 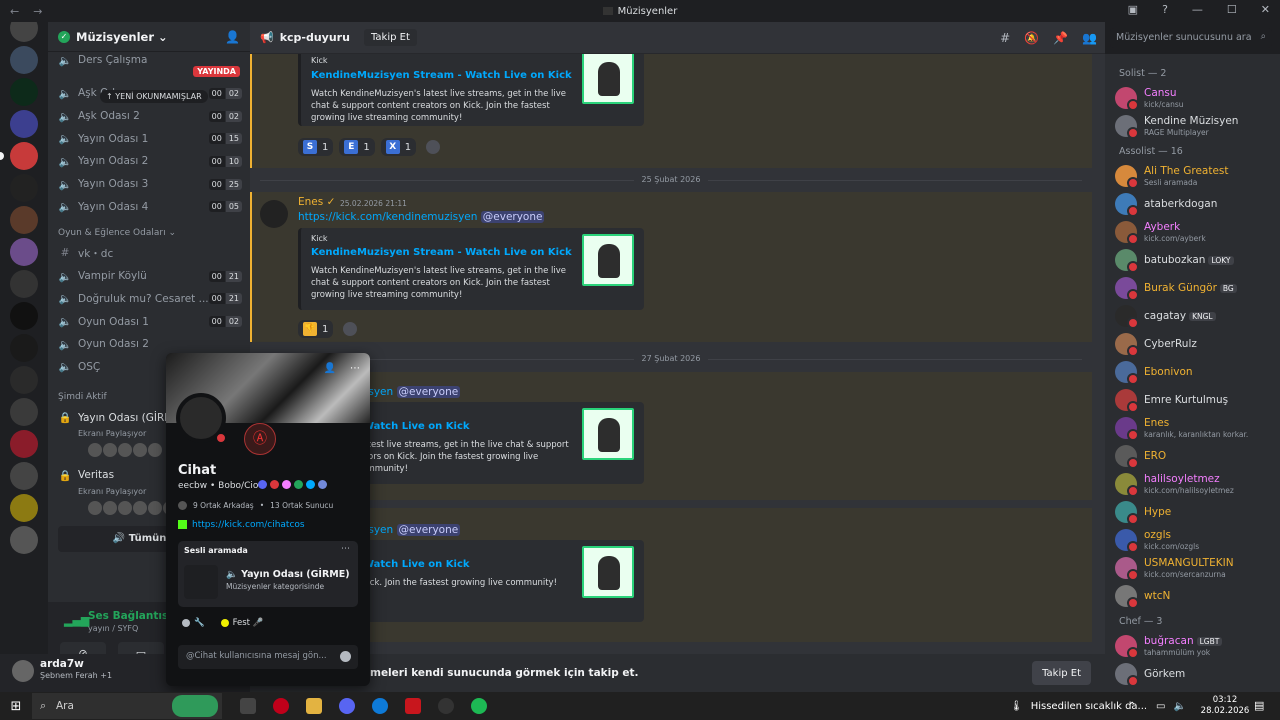 I want to click on channel-item: 🔈 Vampir Köylü 00 21, so click(x=149, y=276).